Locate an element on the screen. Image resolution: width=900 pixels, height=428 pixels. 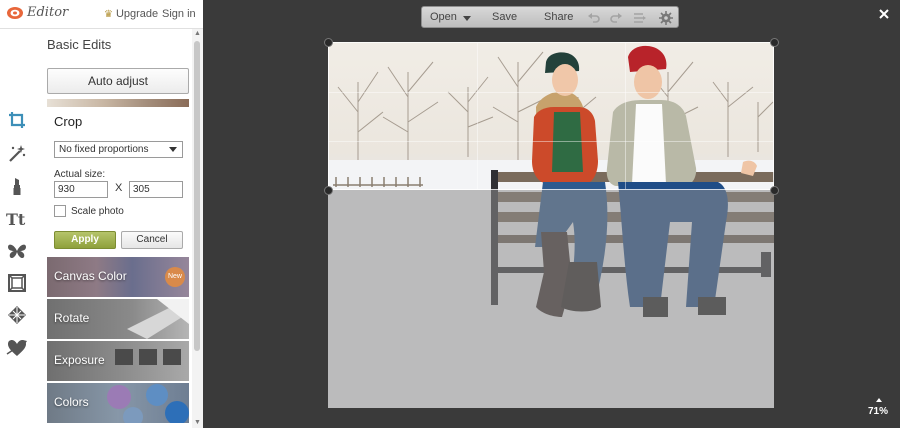
scroll-down-icon: ▼ is located at coordinates (197, 422).